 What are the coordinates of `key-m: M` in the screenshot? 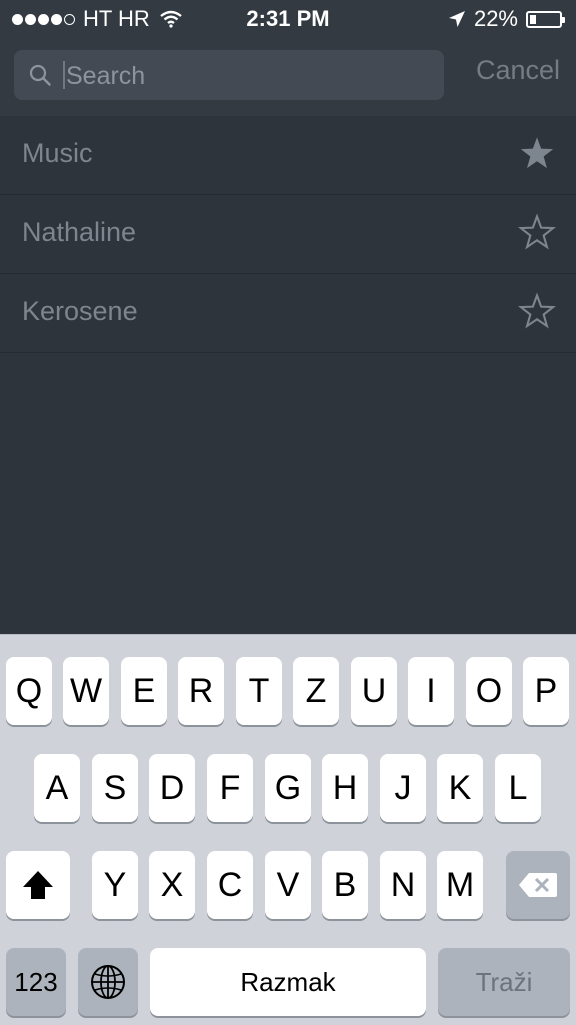 It's located at (460, 885).